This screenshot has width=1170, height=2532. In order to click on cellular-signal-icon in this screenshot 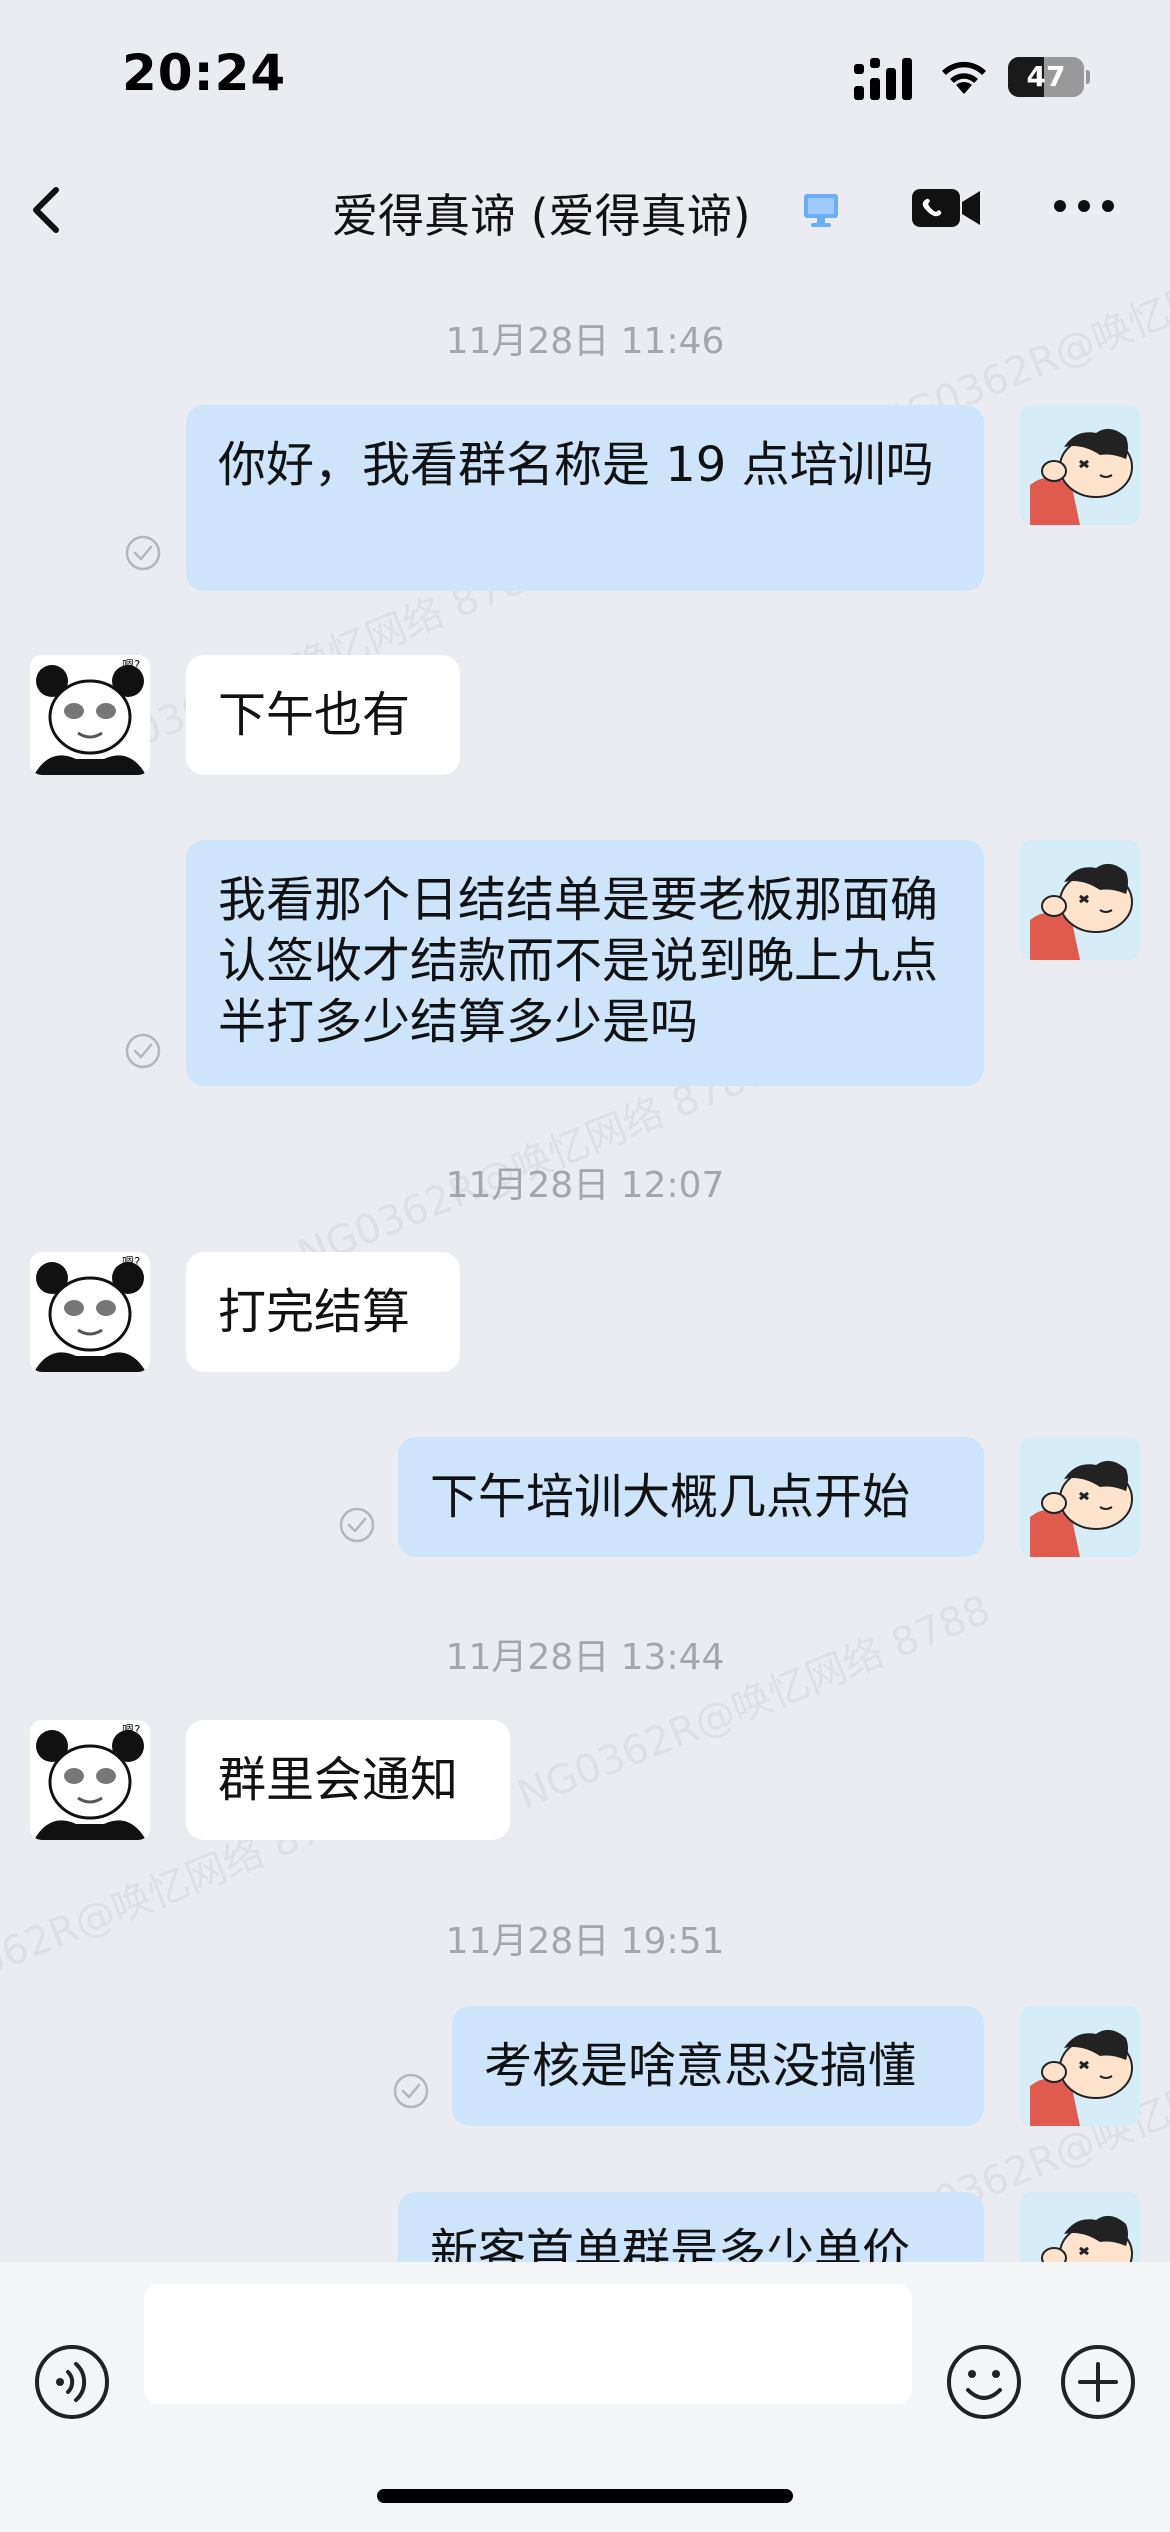, I will do `click(883, 79)`.